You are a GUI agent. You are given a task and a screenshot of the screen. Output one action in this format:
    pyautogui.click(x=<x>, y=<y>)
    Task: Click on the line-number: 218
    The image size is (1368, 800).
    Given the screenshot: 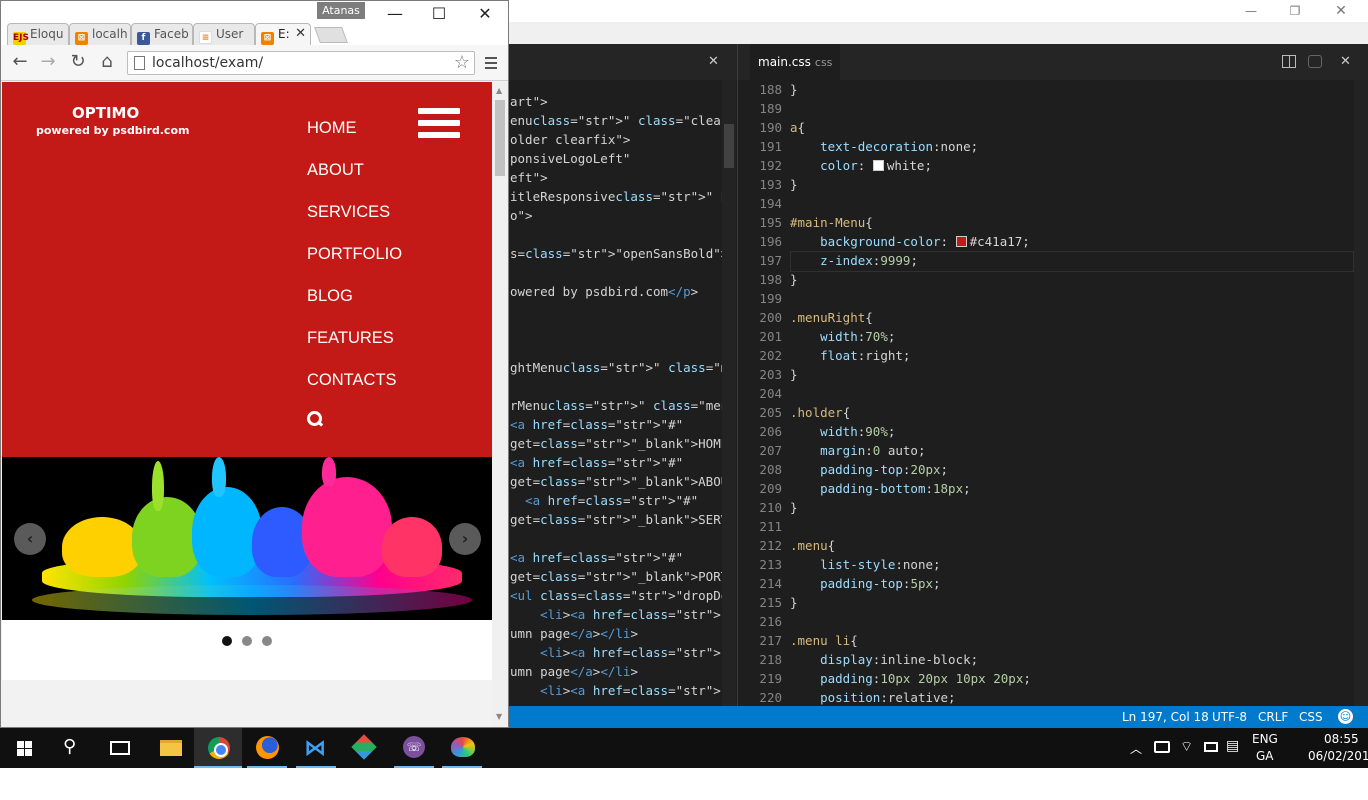 What is the action you would take?
    pyautogui.click(x=770, y=659)
    